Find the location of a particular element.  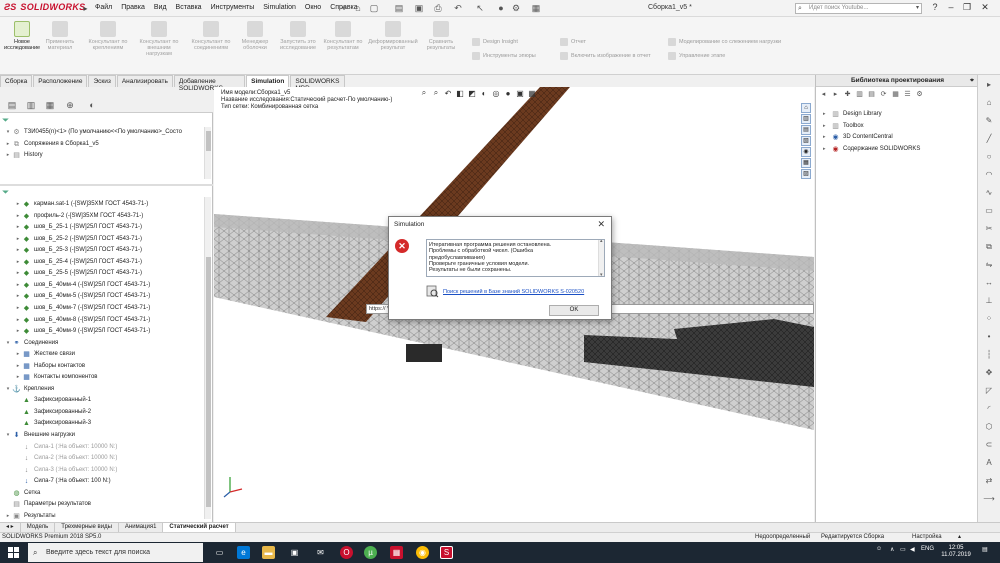

message-scrollbar is located at coordinates (601, 258).